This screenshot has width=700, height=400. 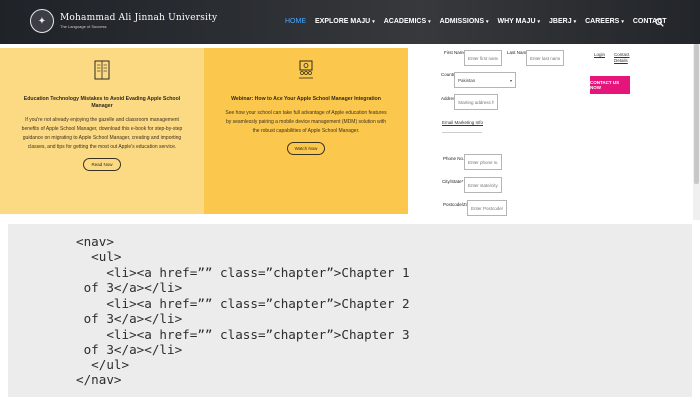 I want to click on presenter-icon, so click(x=306, y=69).